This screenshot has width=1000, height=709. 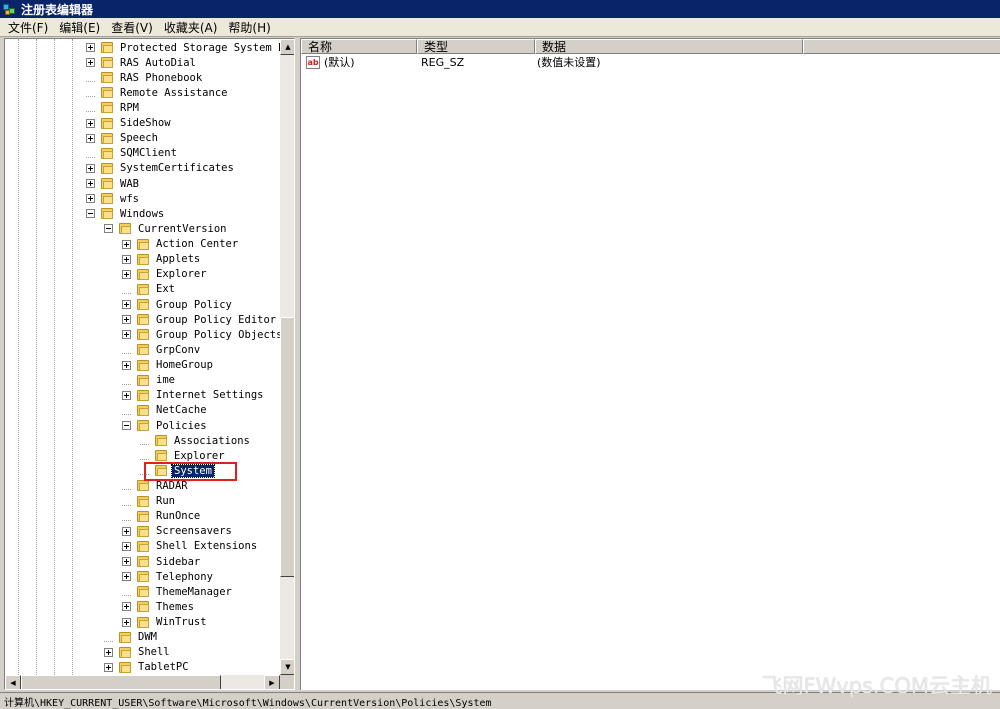 What do you see at coordinates (476, 46) in the screenshot?
I see `column-header-type: 类型` at bounding box center [476, 46].